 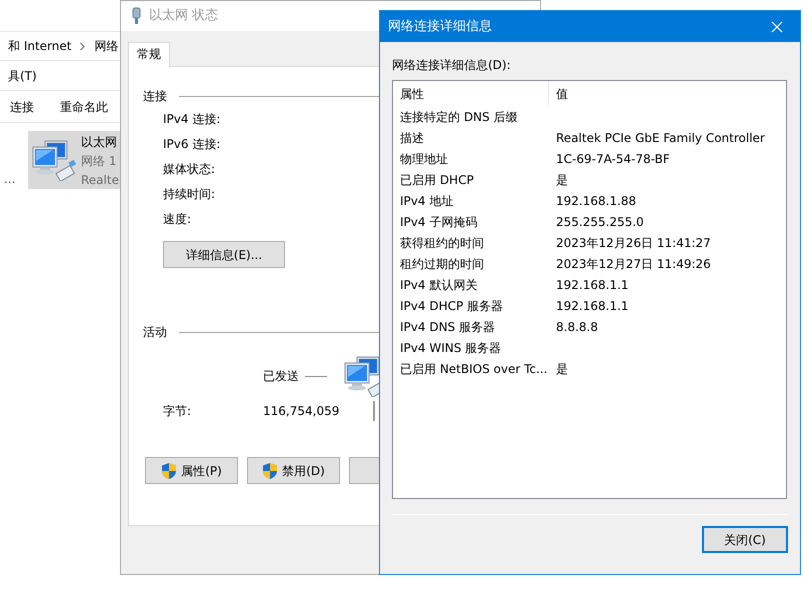 I want to click on toolbar-item: 重命名此, so click(x=84, y=107).